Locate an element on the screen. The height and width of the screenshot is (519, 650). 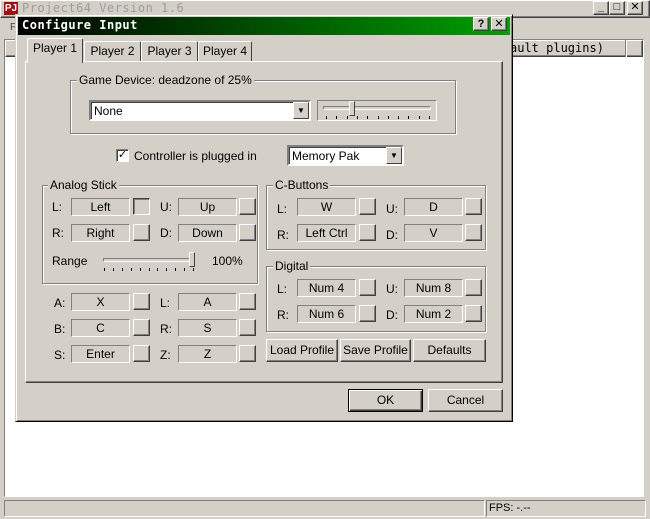
c-u-label: U: is located at coordinates (392, 209).